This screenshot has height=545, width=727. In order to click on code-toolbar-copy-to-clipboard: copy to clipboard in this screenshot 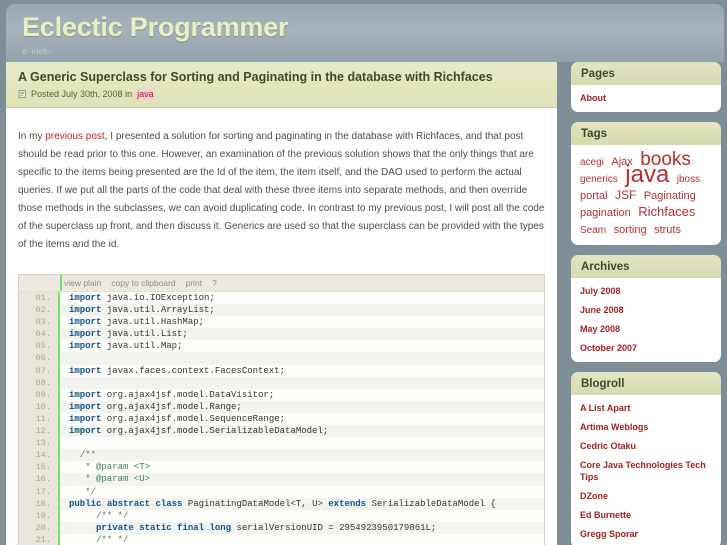, I will do `click(143, 283)`.